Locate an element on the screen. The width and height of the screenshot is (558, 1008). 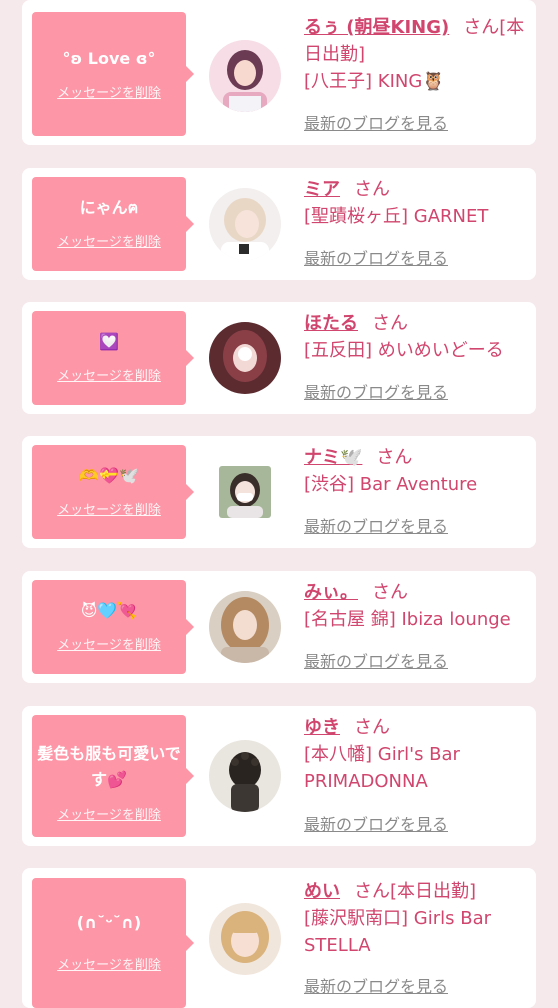
message-bubble: 💟 メッセージを削除 is located at coordinates (113, 358).